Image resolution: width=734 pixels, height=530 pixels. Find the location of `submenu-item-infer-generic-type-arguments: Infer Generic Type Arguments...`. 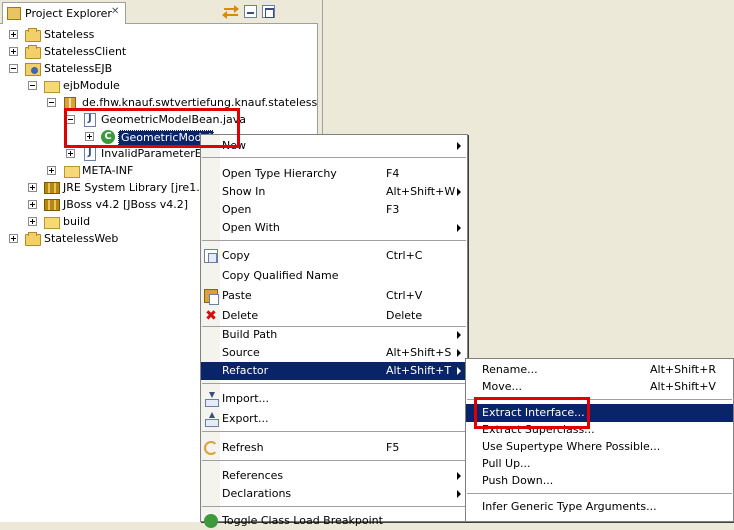

submenu-item-infer-generic-type-arguments: Infer Generic Type Arguments... is located at coordinates (599, 507).